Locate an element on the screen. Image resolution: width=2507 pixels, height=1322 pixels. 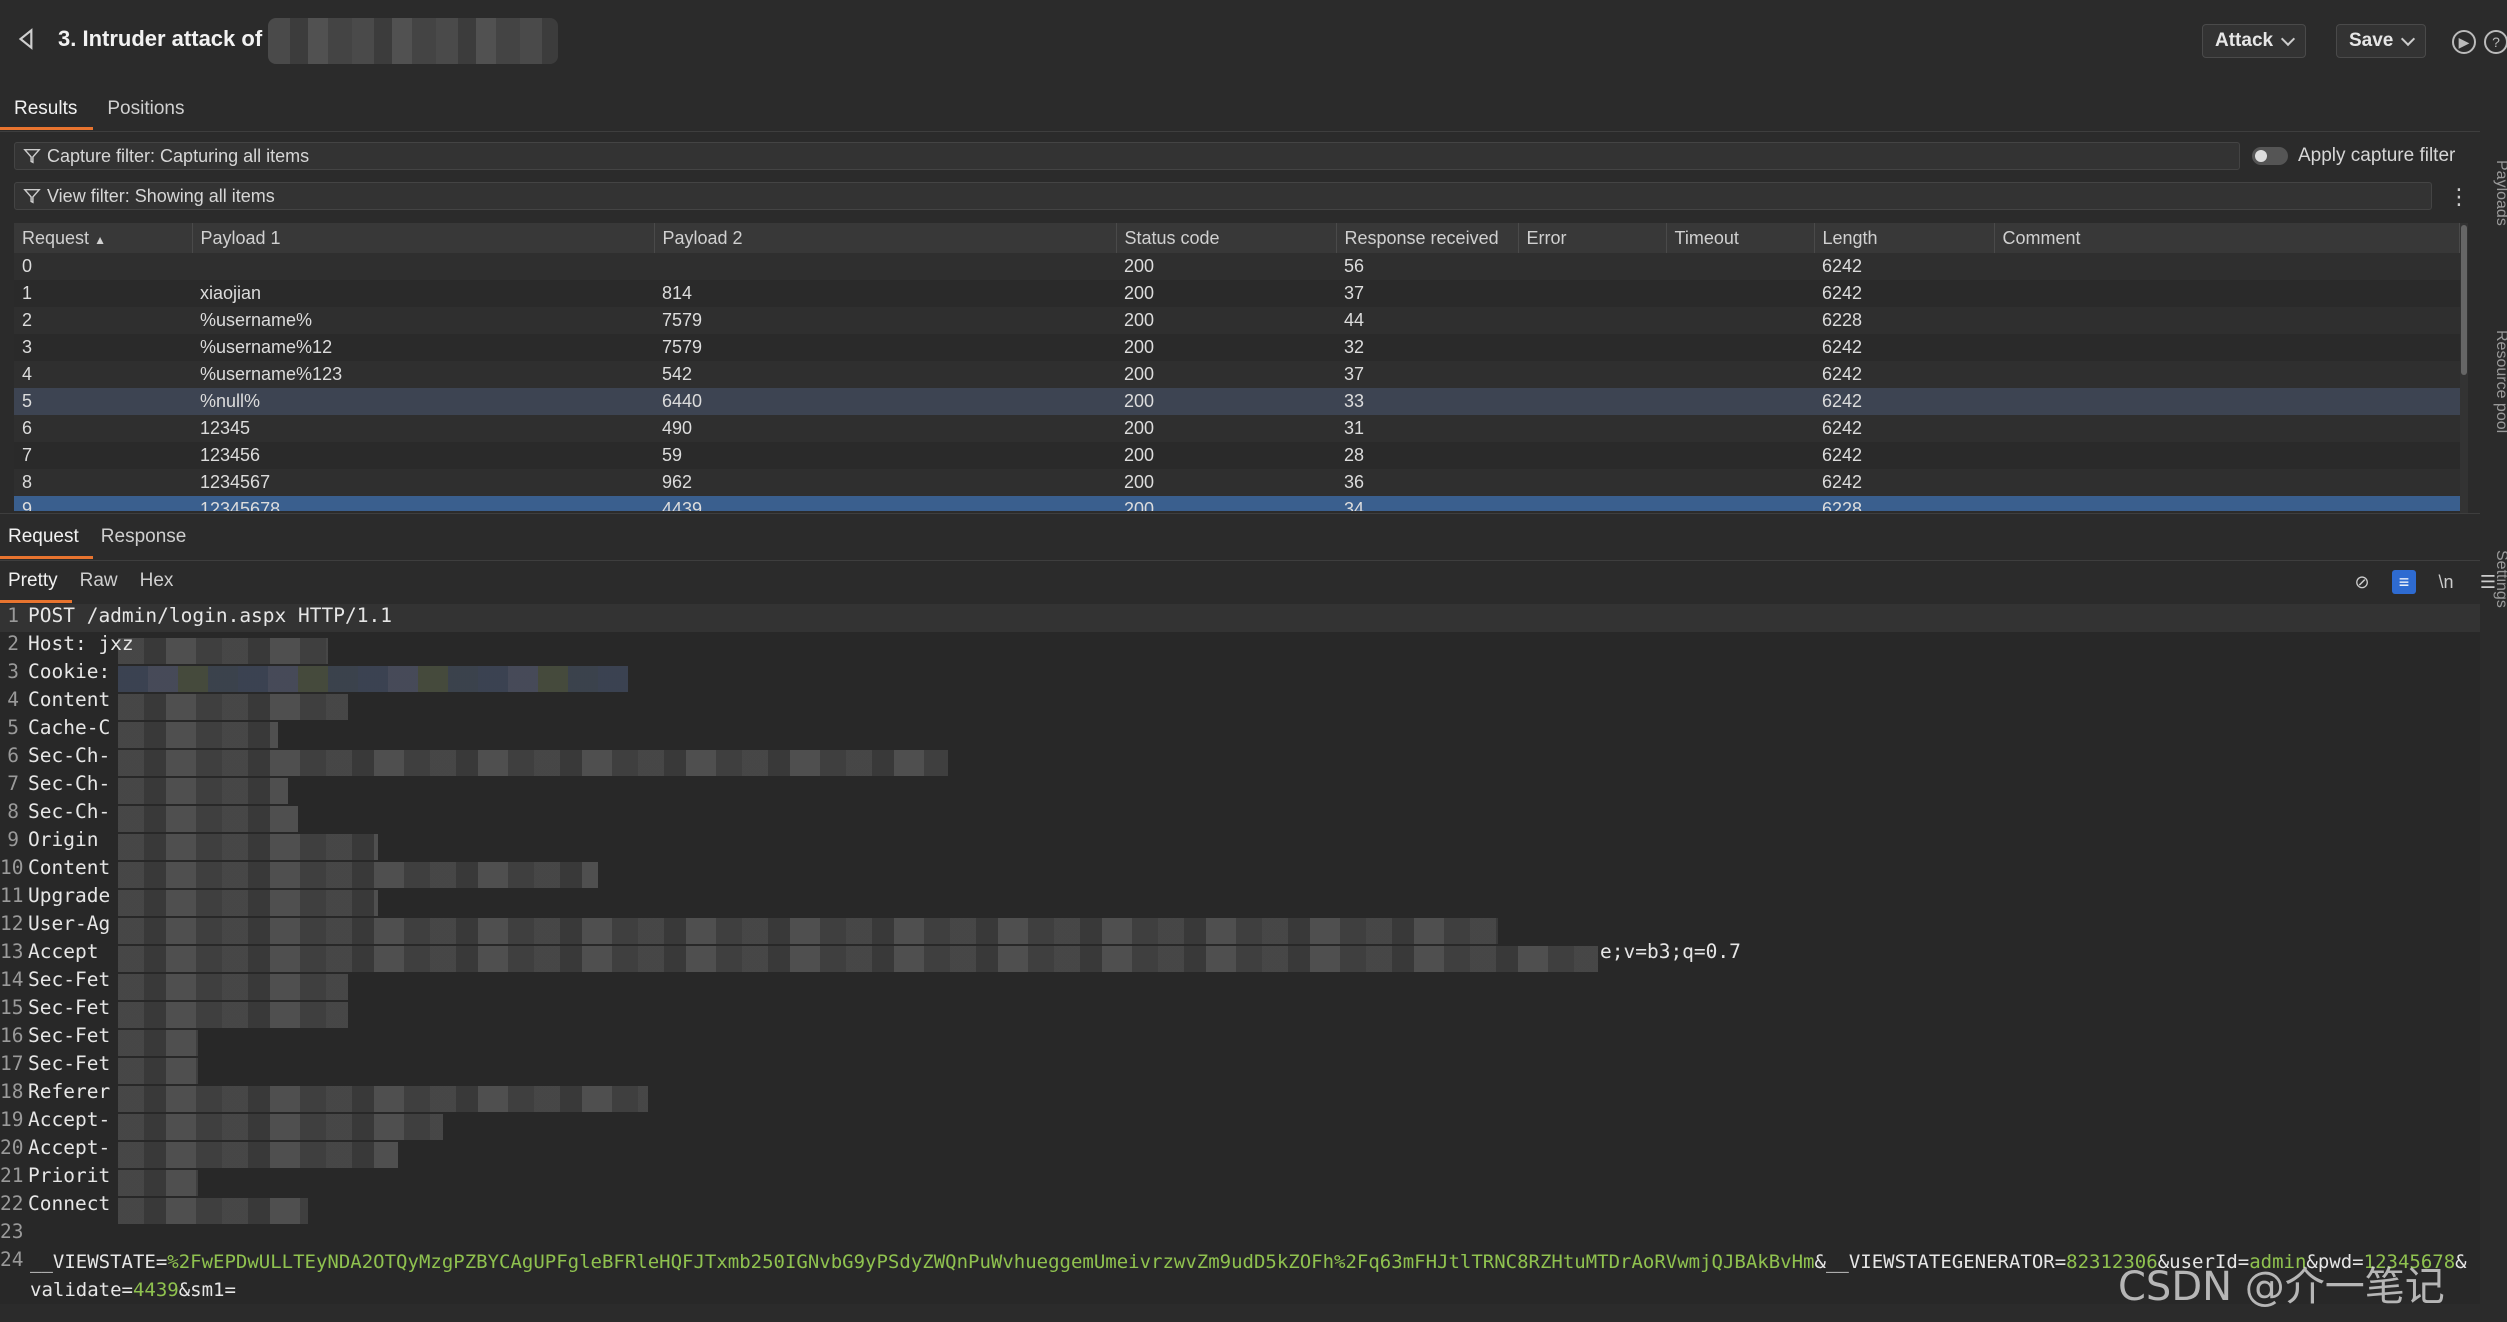
more-options-icon: ⋮ is located at coordinates (2459, 197).